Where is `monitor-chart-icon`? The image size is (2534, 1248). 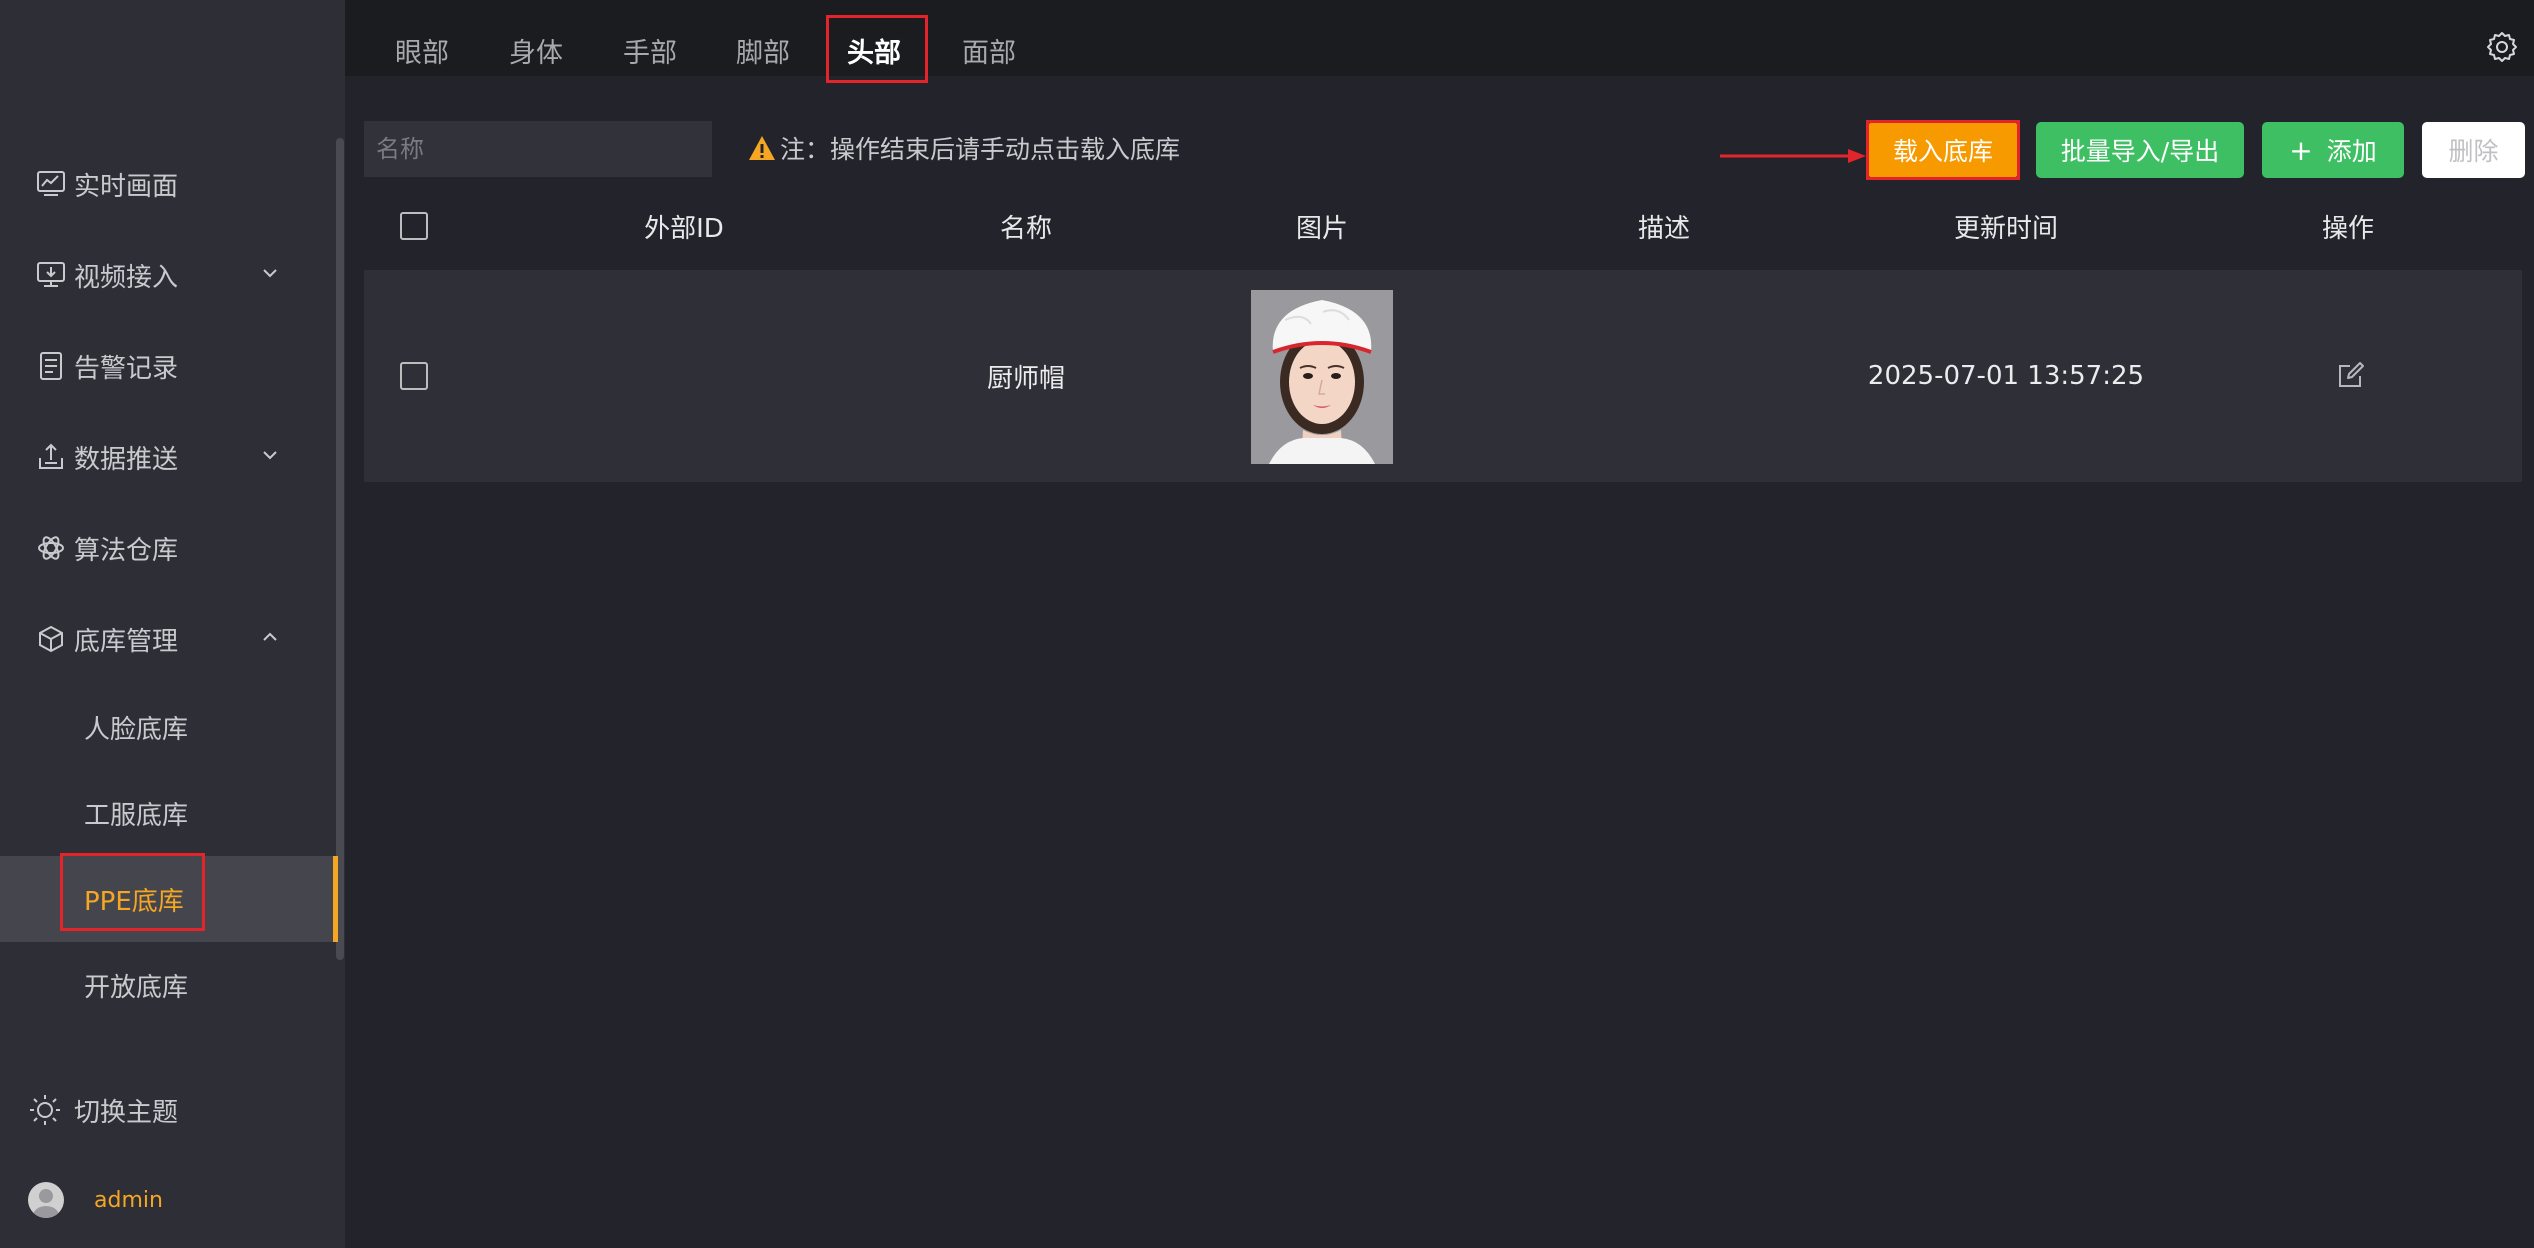
monitor-chart-icon is located at coordinates (51, 184).